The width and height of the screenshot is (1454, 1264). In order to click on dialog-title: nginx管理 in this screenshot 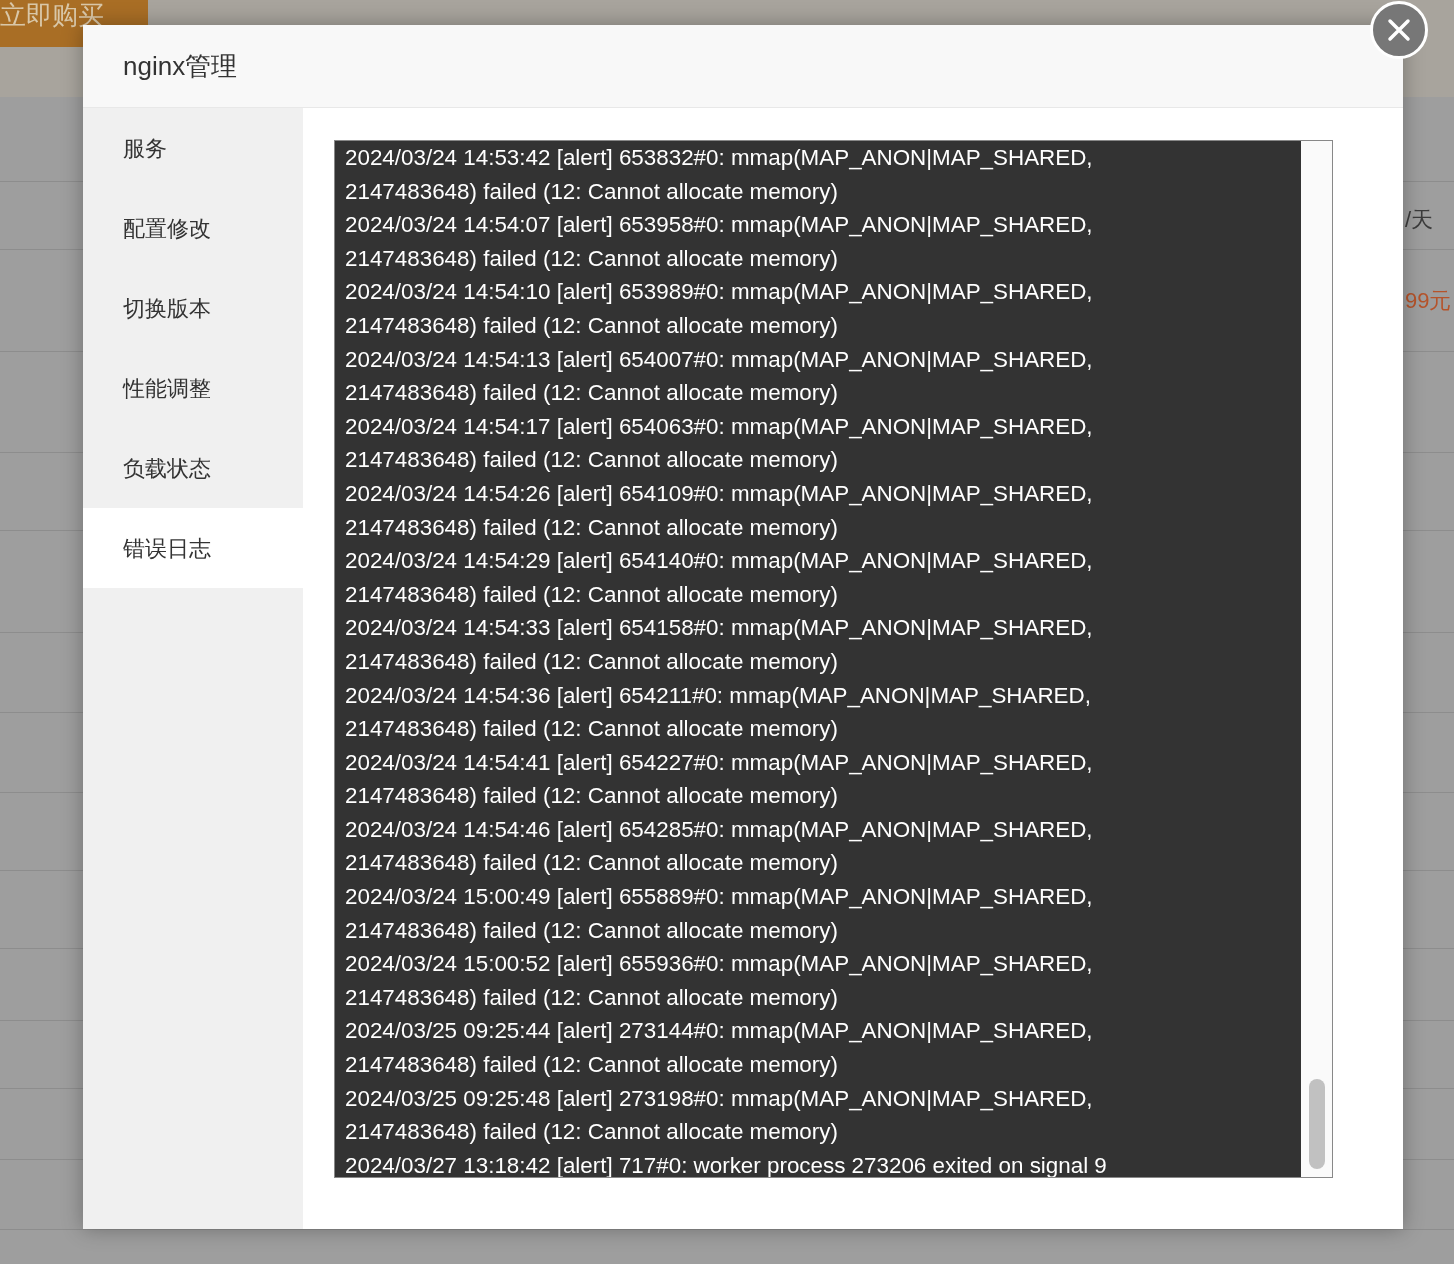, I will do `click(180, 66)`.